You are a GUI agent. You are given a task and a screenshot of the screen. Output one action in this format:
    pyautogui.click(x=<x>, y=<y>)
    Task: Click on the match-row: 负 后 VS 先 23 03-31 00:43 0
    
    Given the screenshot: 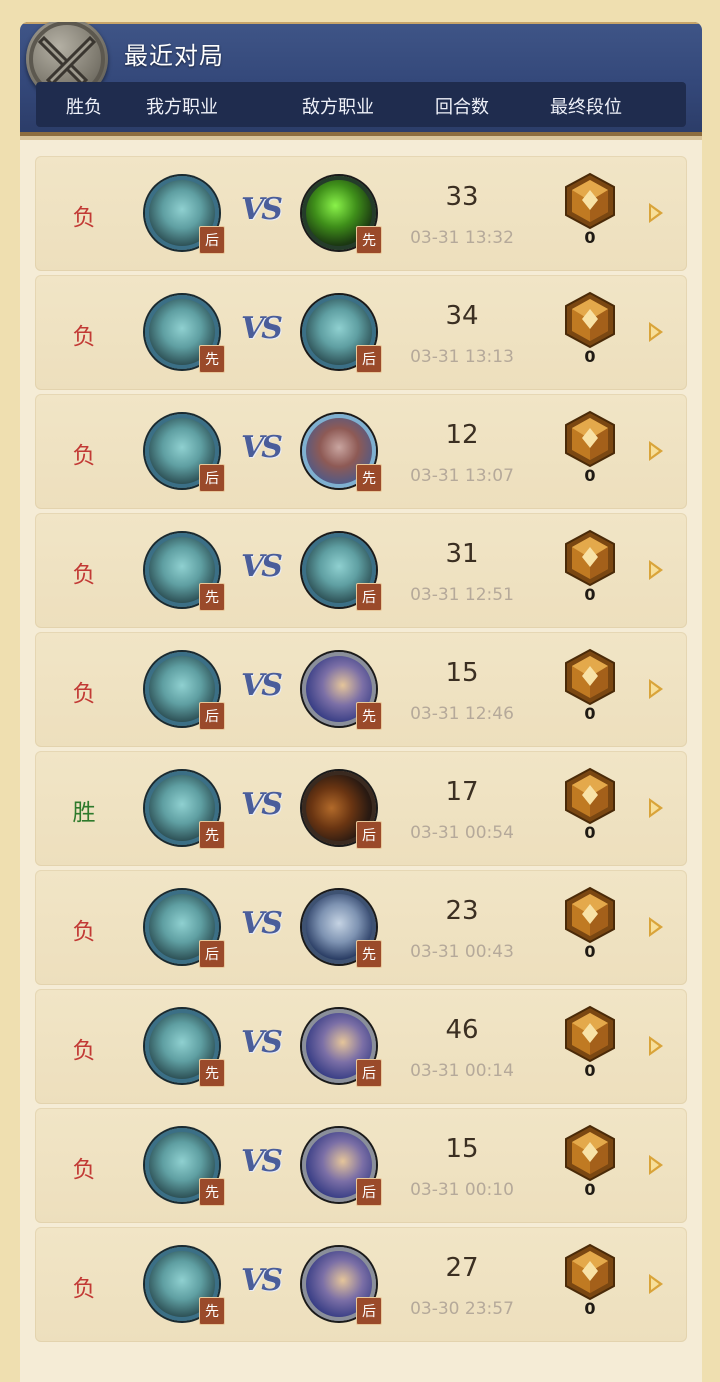 What is the action you would take?
    pyautogui.click(x=361, y=927)
    